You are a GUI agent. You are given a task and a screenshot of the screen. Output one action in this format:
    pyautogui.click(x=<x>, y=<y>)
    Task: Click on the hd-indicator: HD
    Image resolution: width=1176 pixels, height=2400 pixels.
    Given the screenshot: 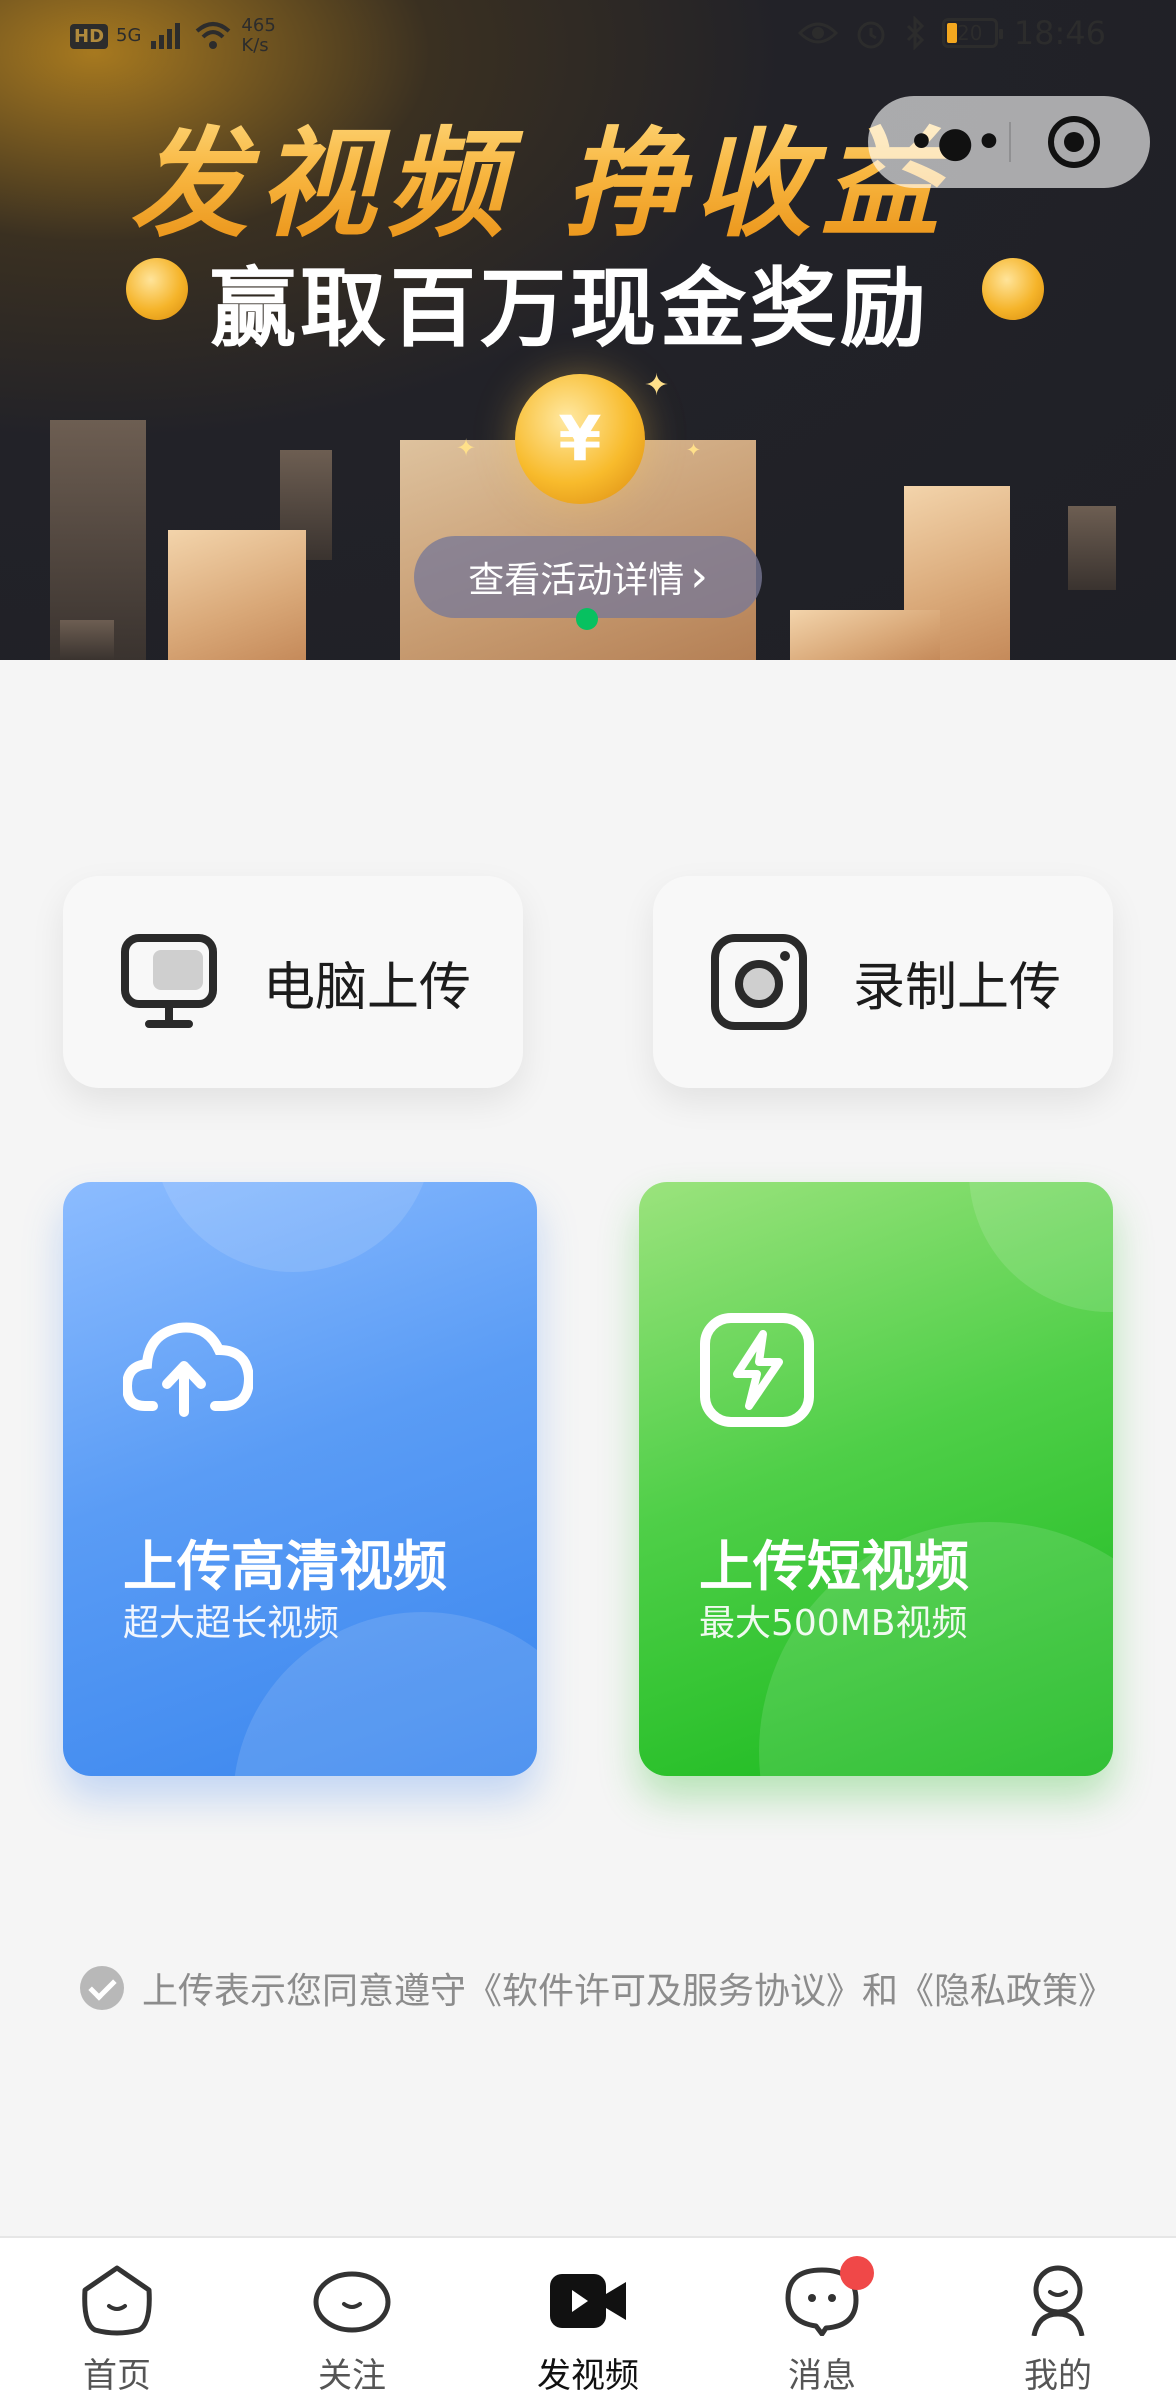 What is the action you would take?
    pyautogui.click(x=89, y=36)
    